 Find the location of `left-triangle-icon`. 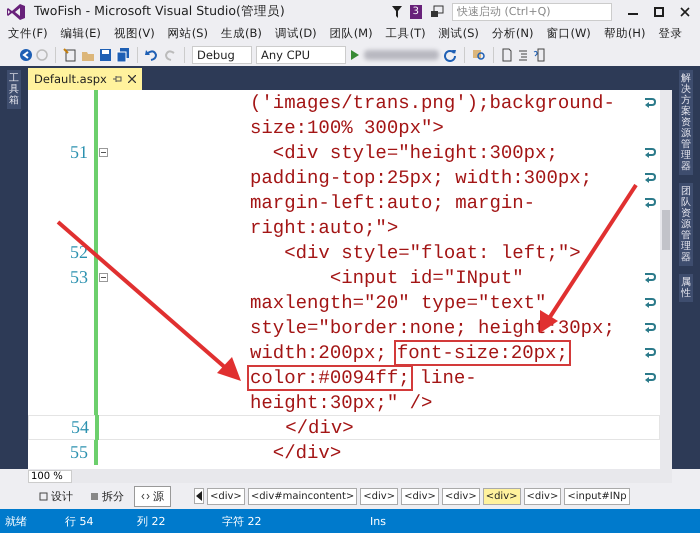

left-triangle-icon is located at coordinates (199, 496).